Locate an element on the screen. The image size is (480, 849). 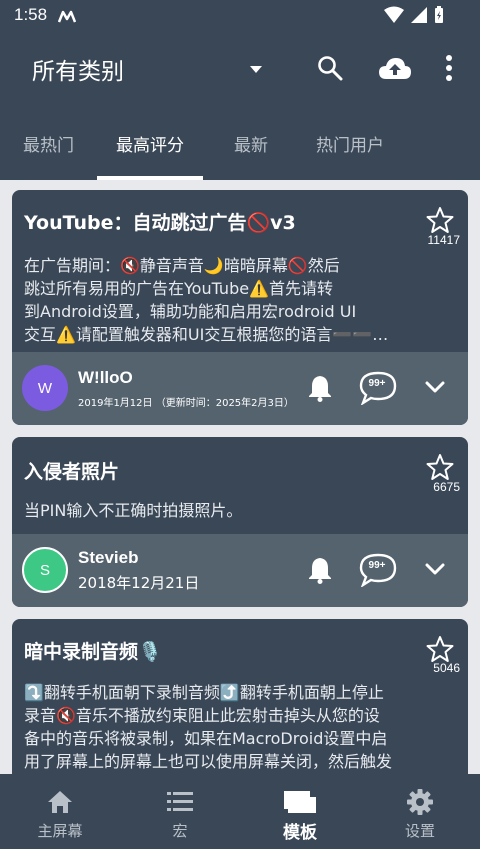
search-icon is located at coordinates (330, 68).